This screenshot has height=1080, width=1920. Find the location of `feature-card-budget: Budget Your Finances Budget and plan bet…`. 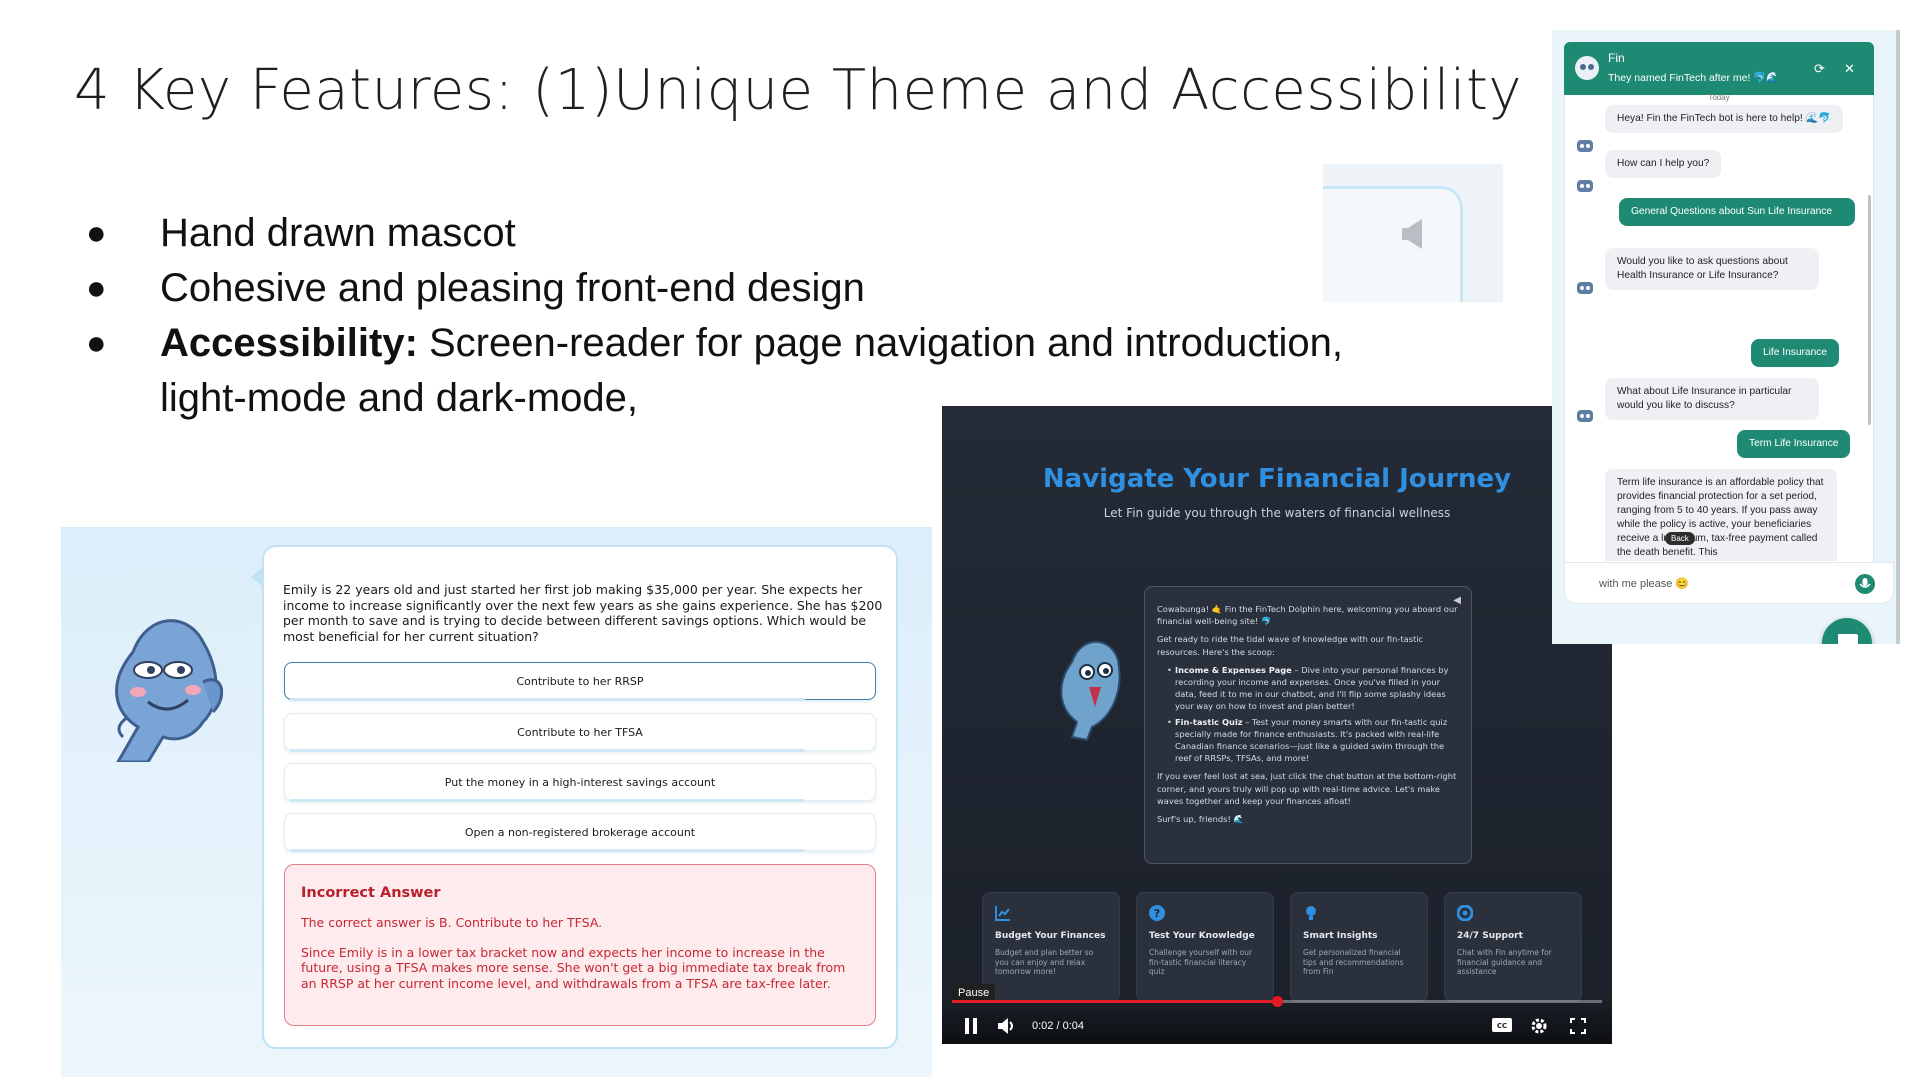

feature-card-budget: Budget Your Finances Budget and plan bet… is located at coordinates (1051, 947).